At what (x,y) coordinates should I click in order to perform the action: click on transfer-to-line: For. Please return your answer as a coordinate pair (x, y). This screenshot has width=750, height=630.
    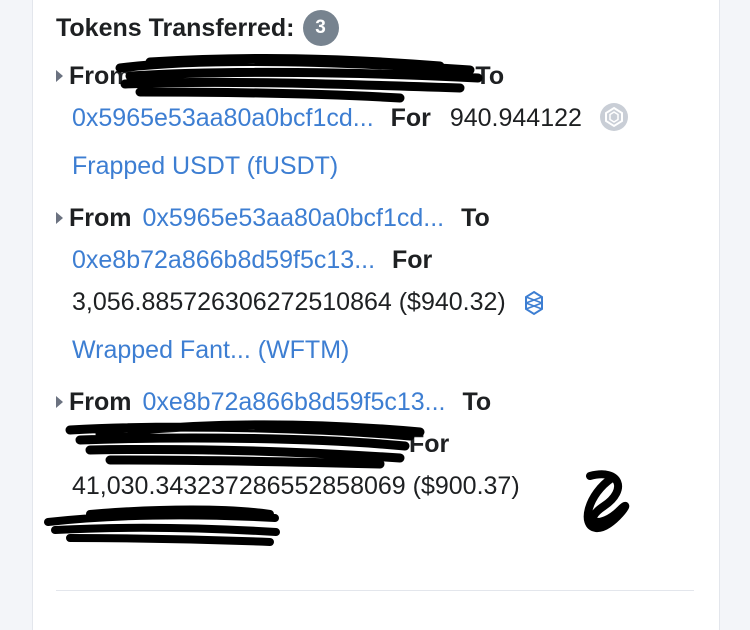
    Looking at the image, I should click on (376, 444).